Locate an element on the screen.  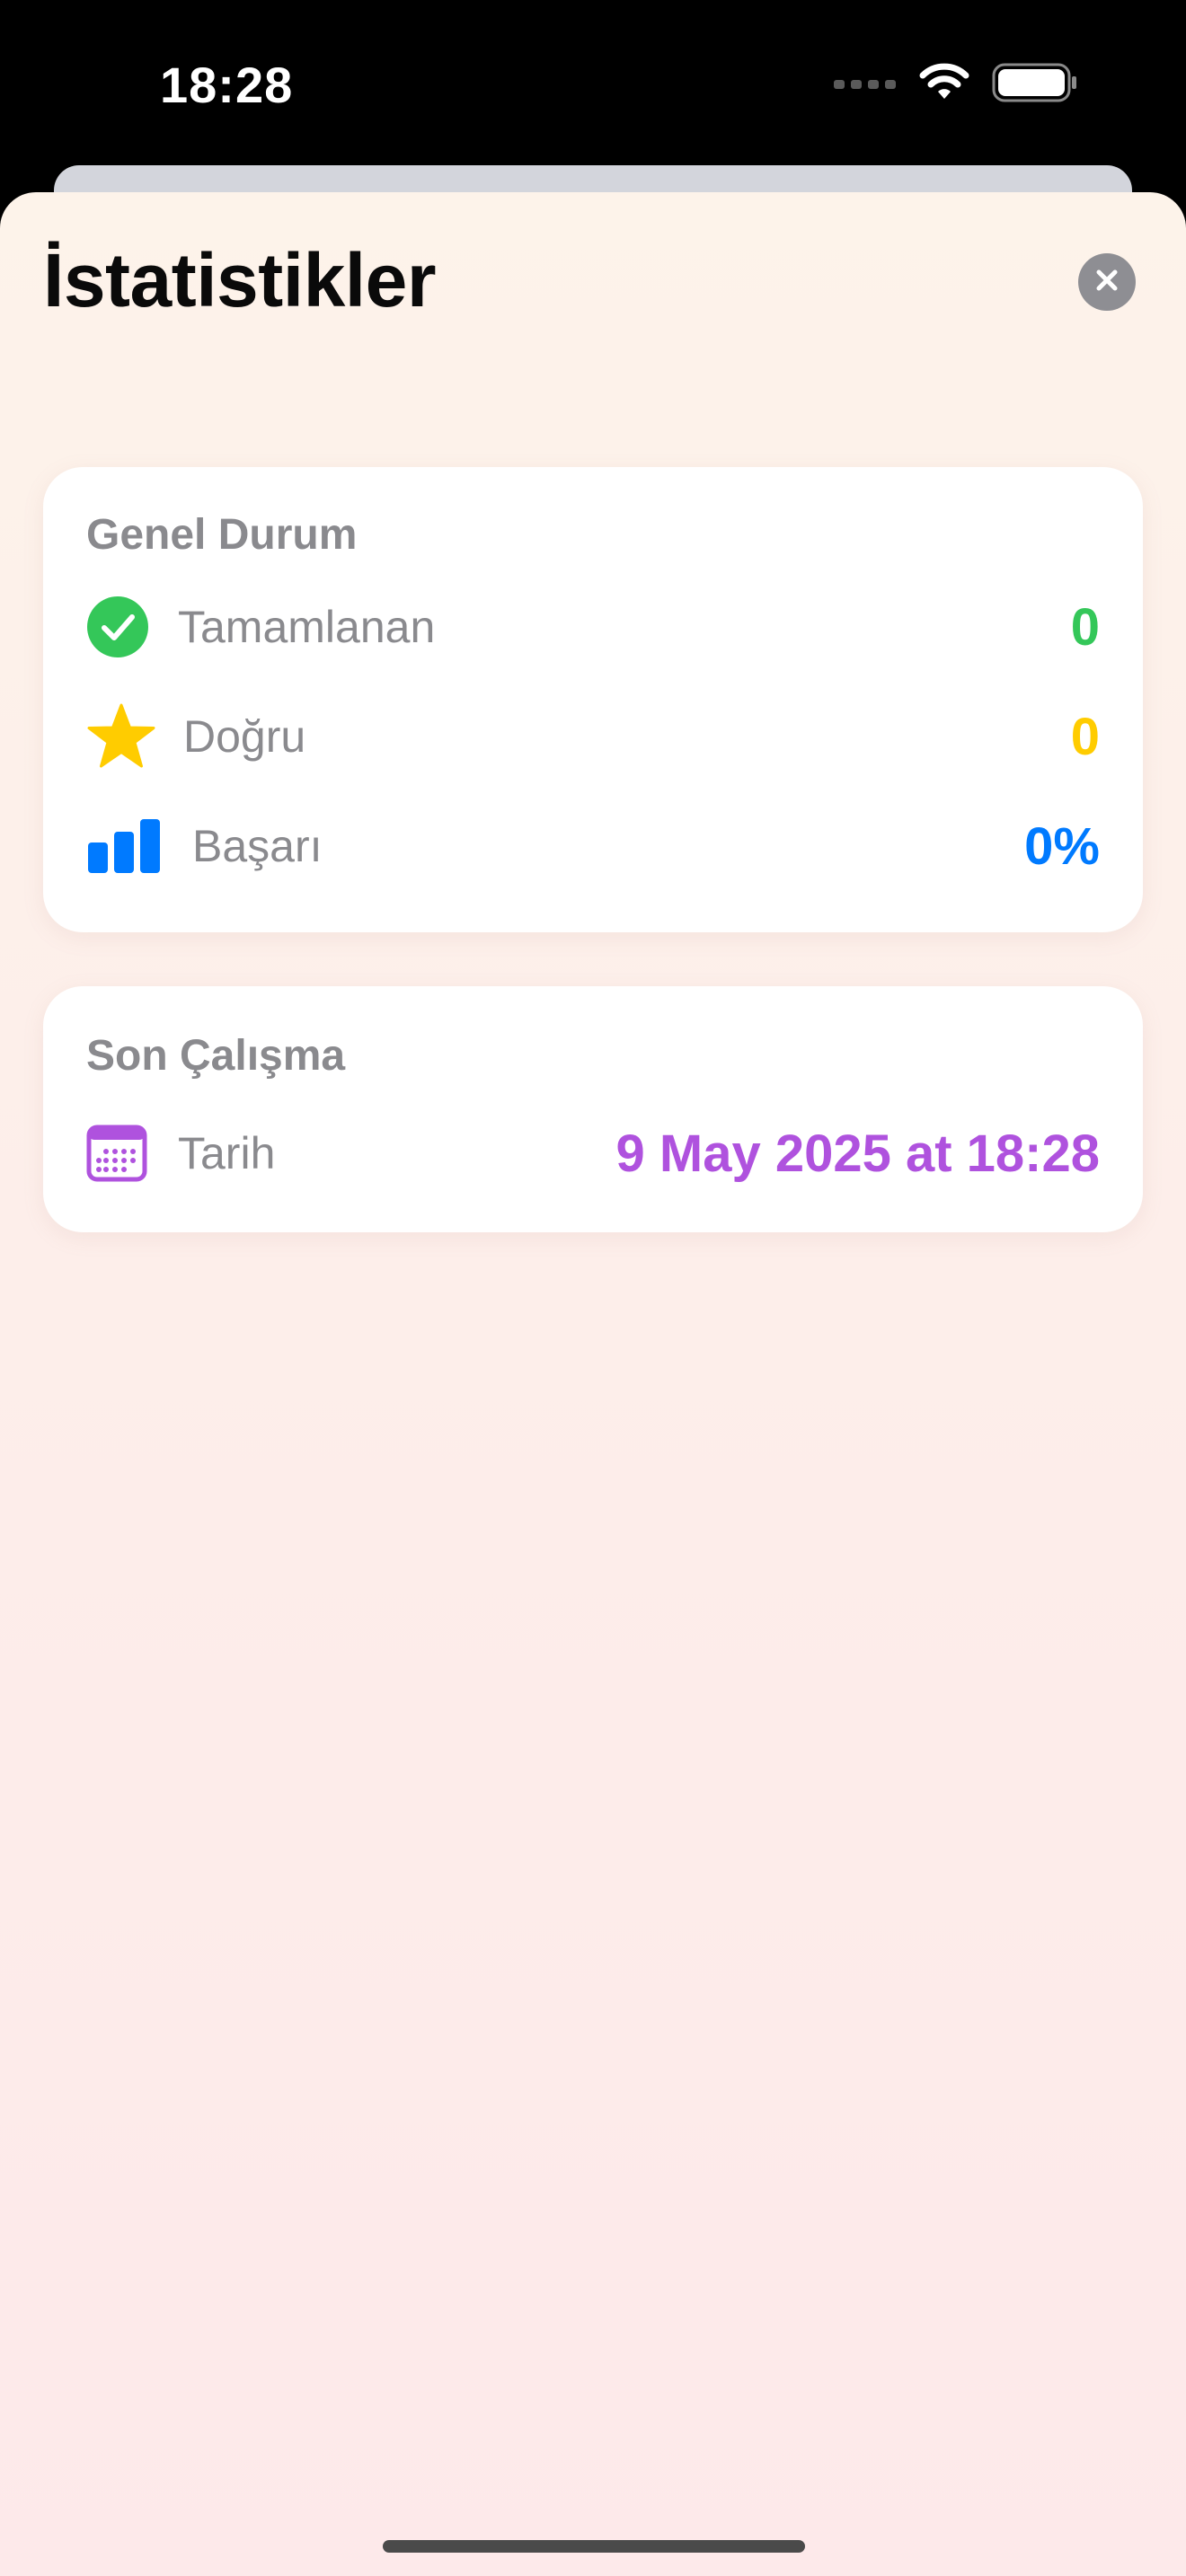
status-icons is located at coordinates (956, 85).